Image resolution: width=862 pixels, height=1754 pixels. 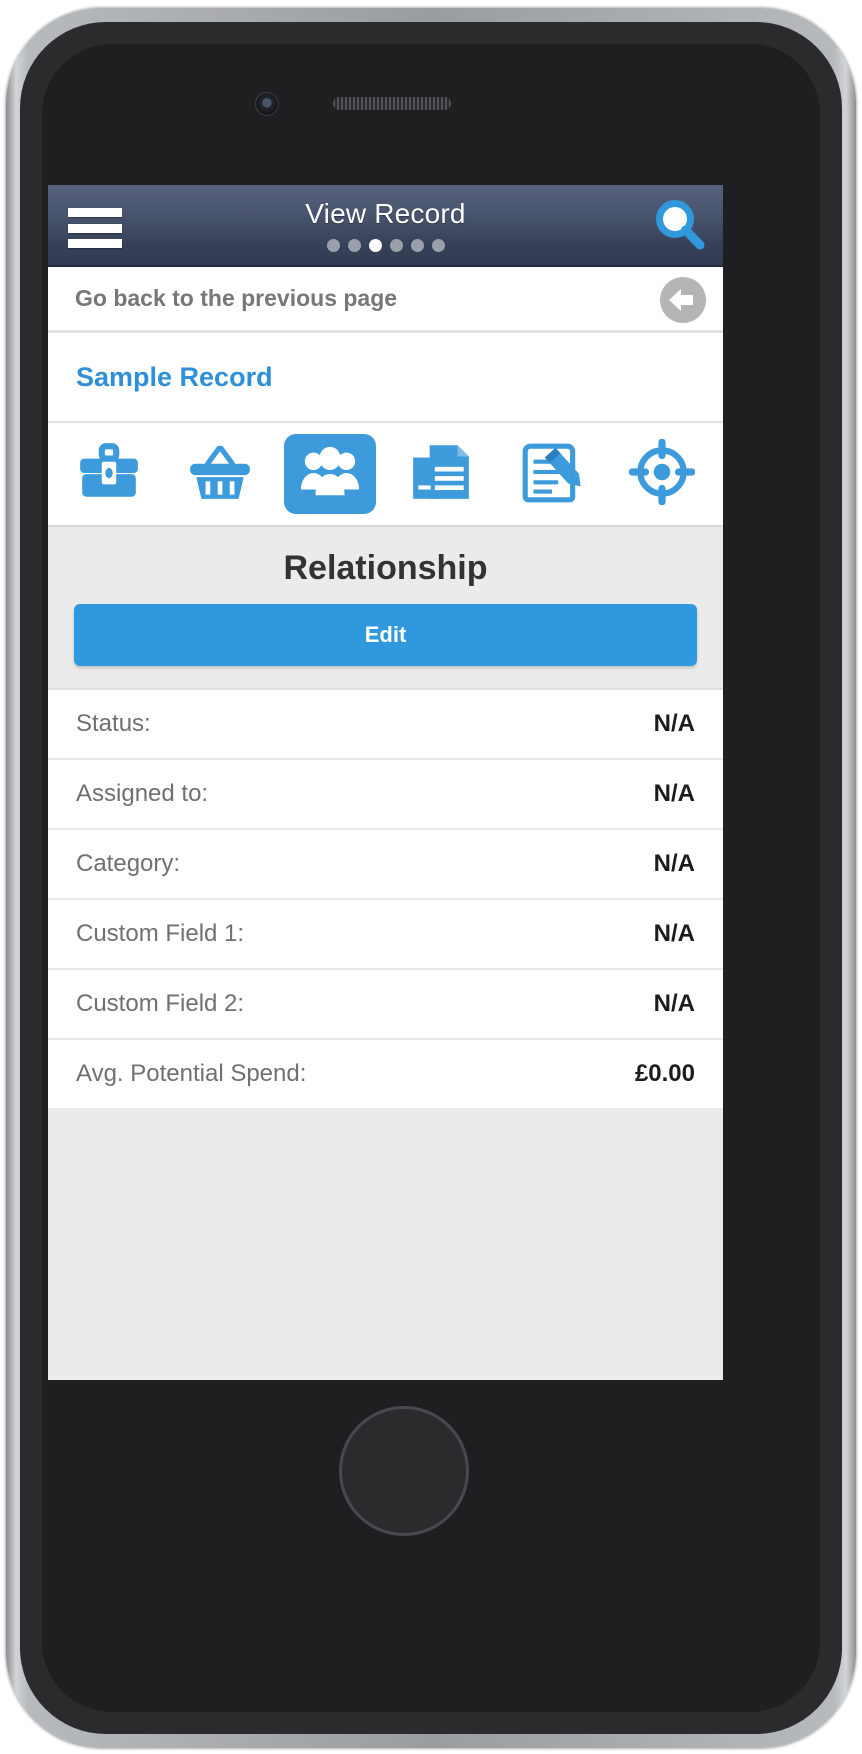 What do you see at coordinates (385, 635) in the screenshot?
I see `edit-button: Edit` at bounding box center [385, 635].